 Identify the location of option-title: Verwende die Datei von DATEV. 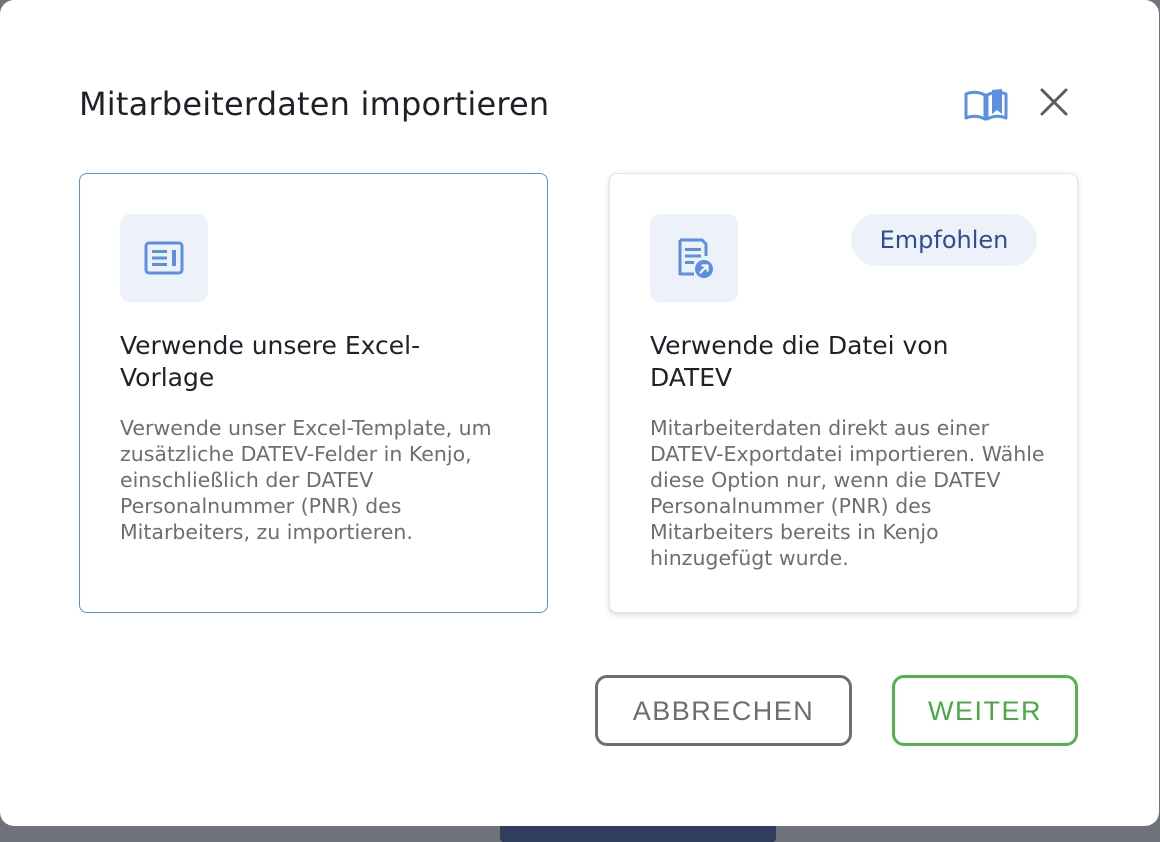
(799, 361).